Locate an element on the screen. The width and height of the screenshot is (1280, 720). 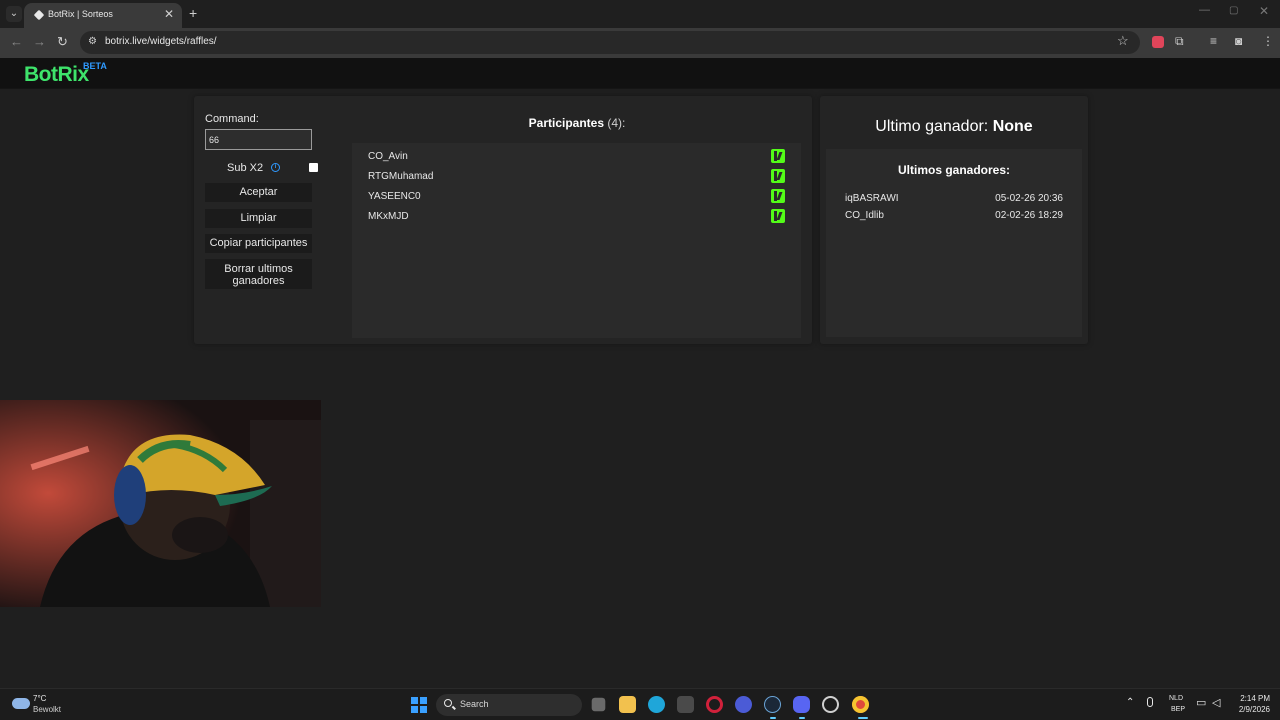
participant-row: MKxMJD is located at coordinates (578, 217).